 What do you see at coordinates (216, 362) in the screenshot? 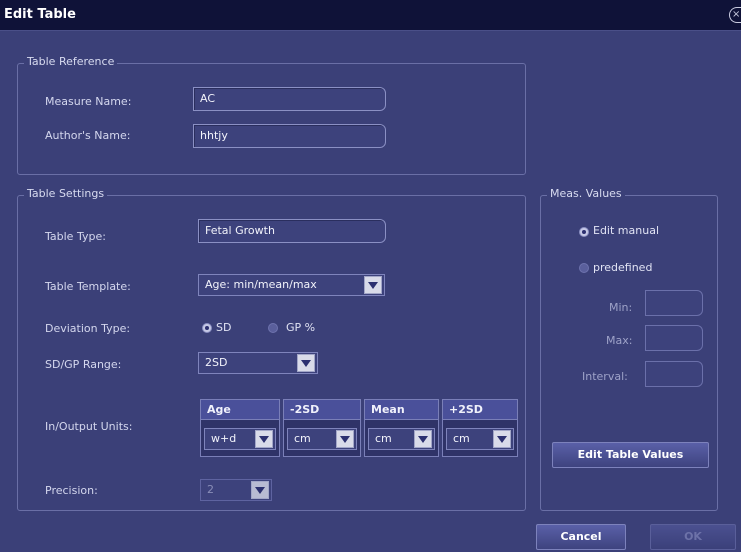
I see `sd-gp-range-value: 2SD` at bounding box center [216, 362].